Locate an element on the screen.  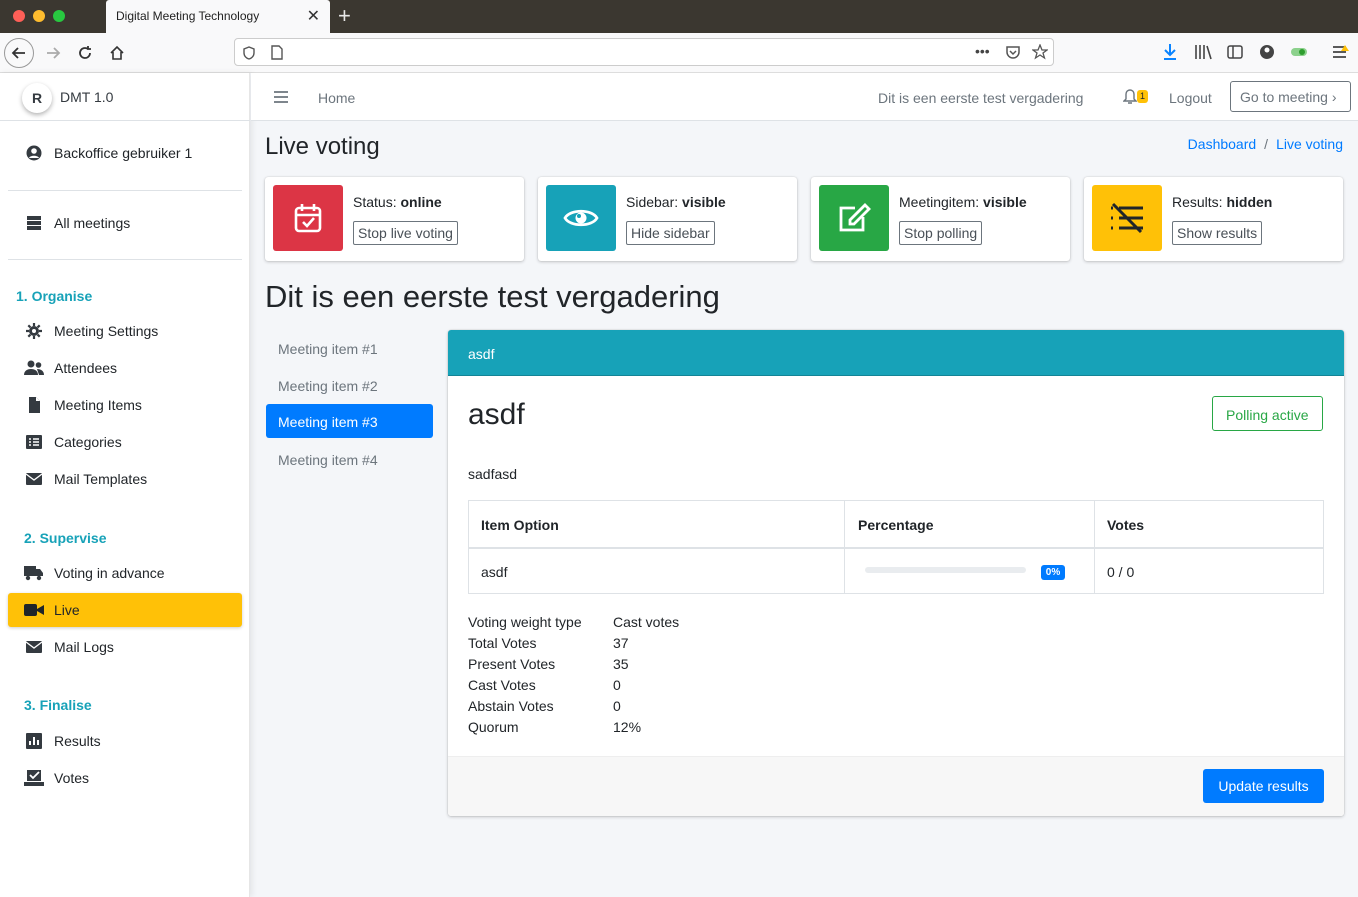
progress-bar is located at coordinates (945, 570).